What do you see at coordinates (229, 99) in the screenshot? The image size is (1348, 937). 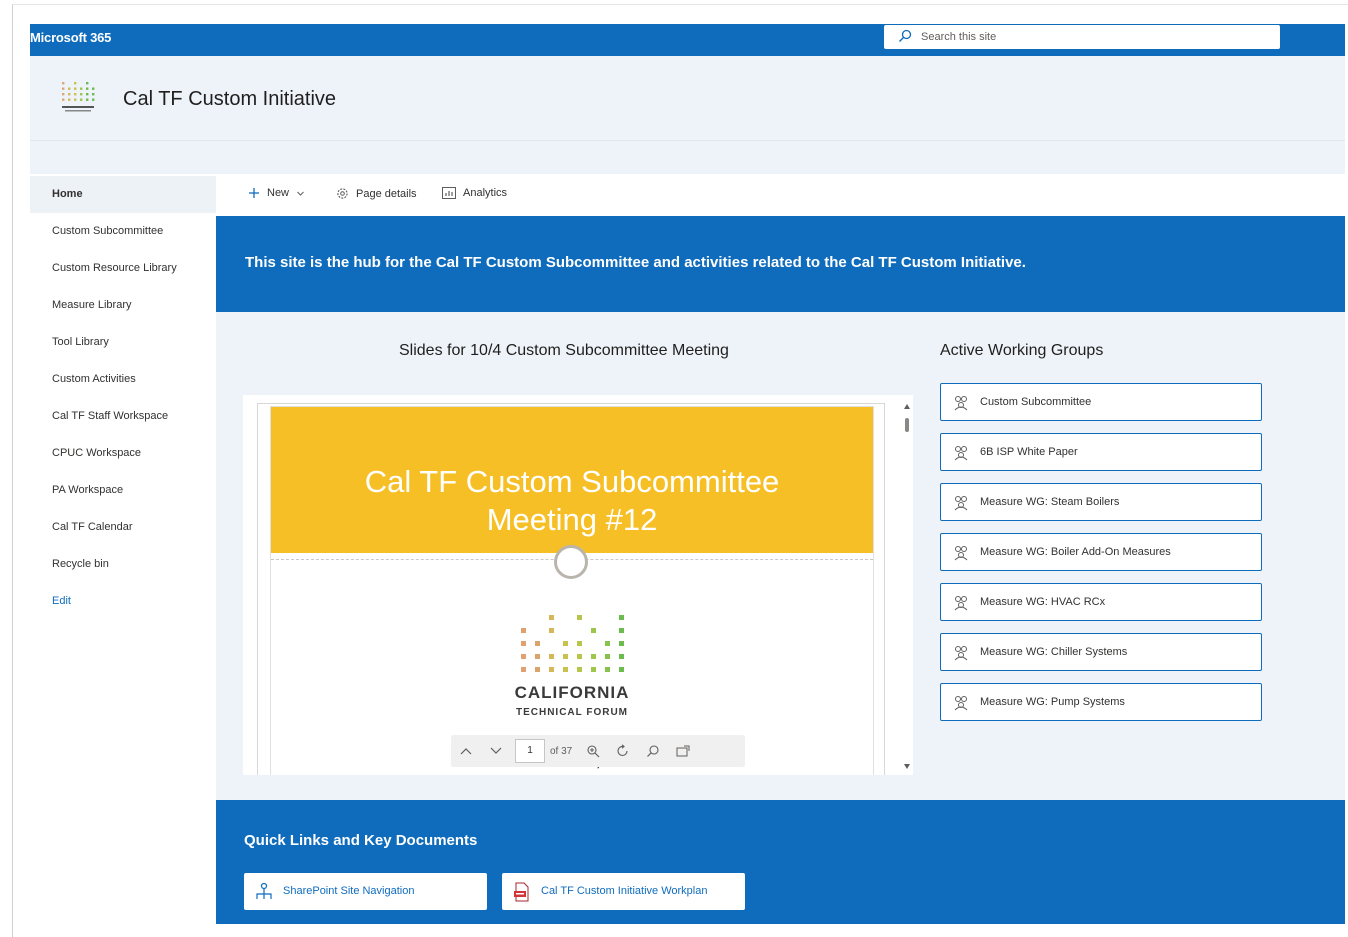 I see `site-title: Cal TF Custom Initiative` at bounding box center [229, 99].